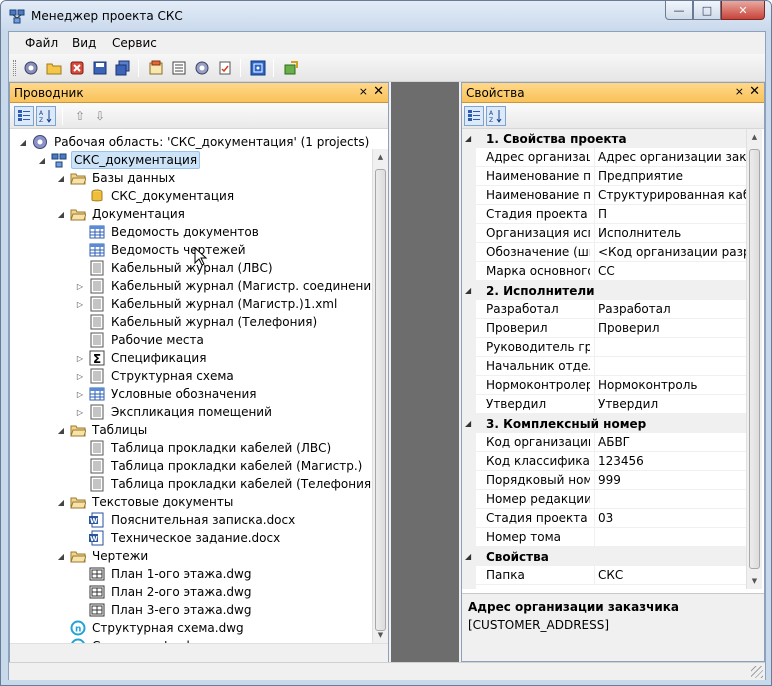 The width and height of the screenshot is (772, 686). Describe the element at coordinates (611, 271) in the screenshot. I see `property-row: Марка основного комплекта СС` at that location.